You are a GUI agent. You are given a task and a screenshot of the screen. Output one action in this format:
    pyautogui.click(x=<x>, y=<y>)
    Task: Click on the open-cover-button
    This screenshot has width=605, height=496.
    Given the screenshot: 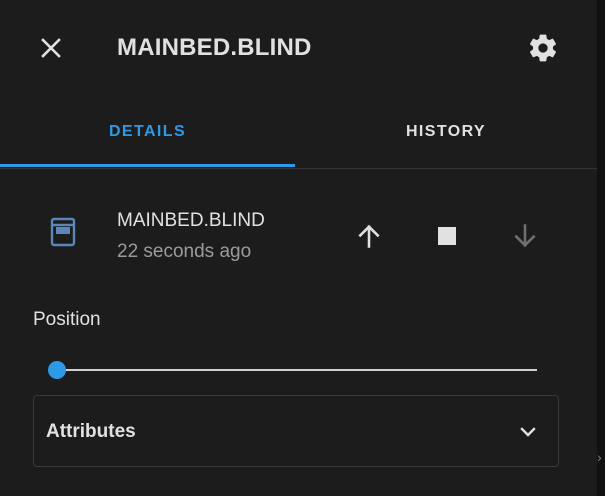 What is the action you would take?
    pyautogui.click(x=369, y=236)
    